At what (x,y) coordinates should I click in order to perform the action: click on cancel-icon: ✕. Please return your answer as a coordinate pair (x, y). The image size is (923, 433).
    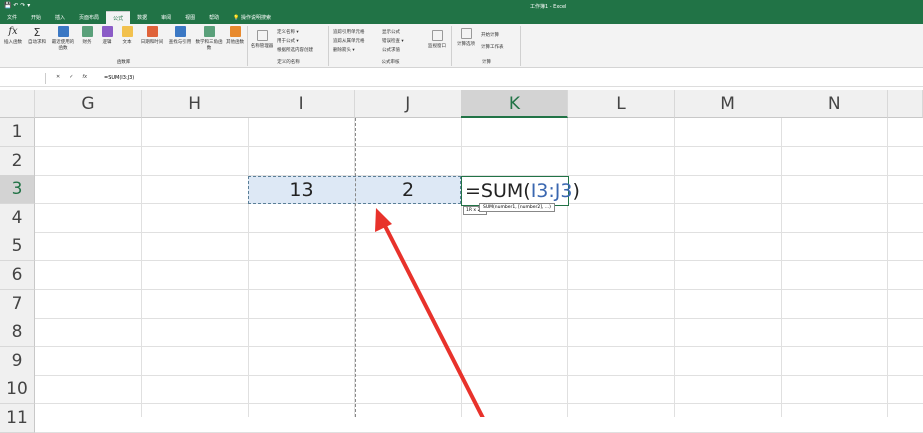
    Looking at the image, I should click on (58, 77).